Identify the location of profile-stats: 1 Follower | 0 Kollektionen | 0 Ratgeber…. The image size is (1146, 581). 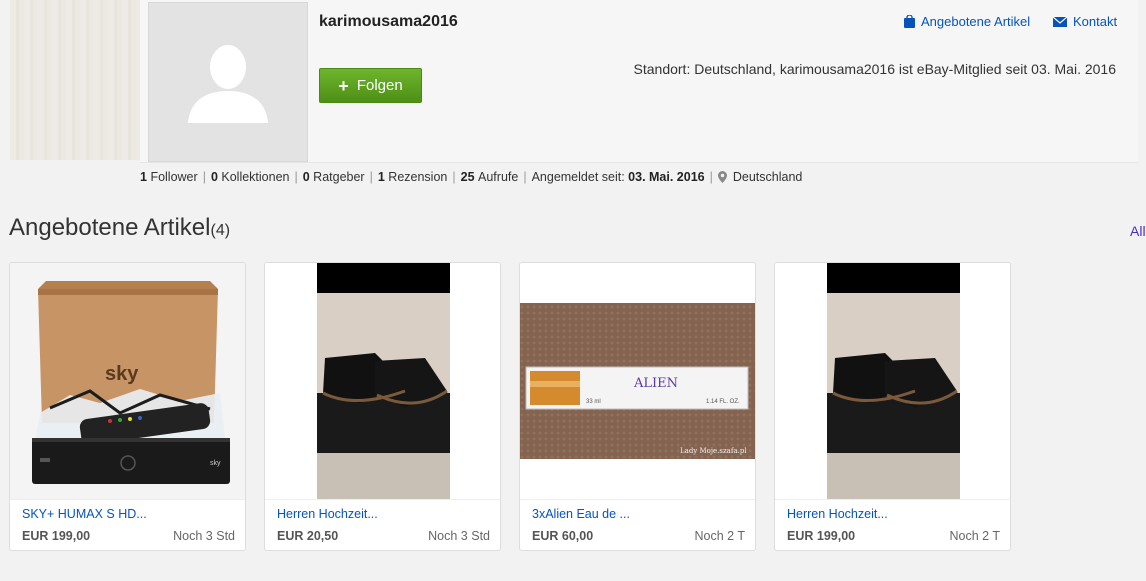
(471, 177).